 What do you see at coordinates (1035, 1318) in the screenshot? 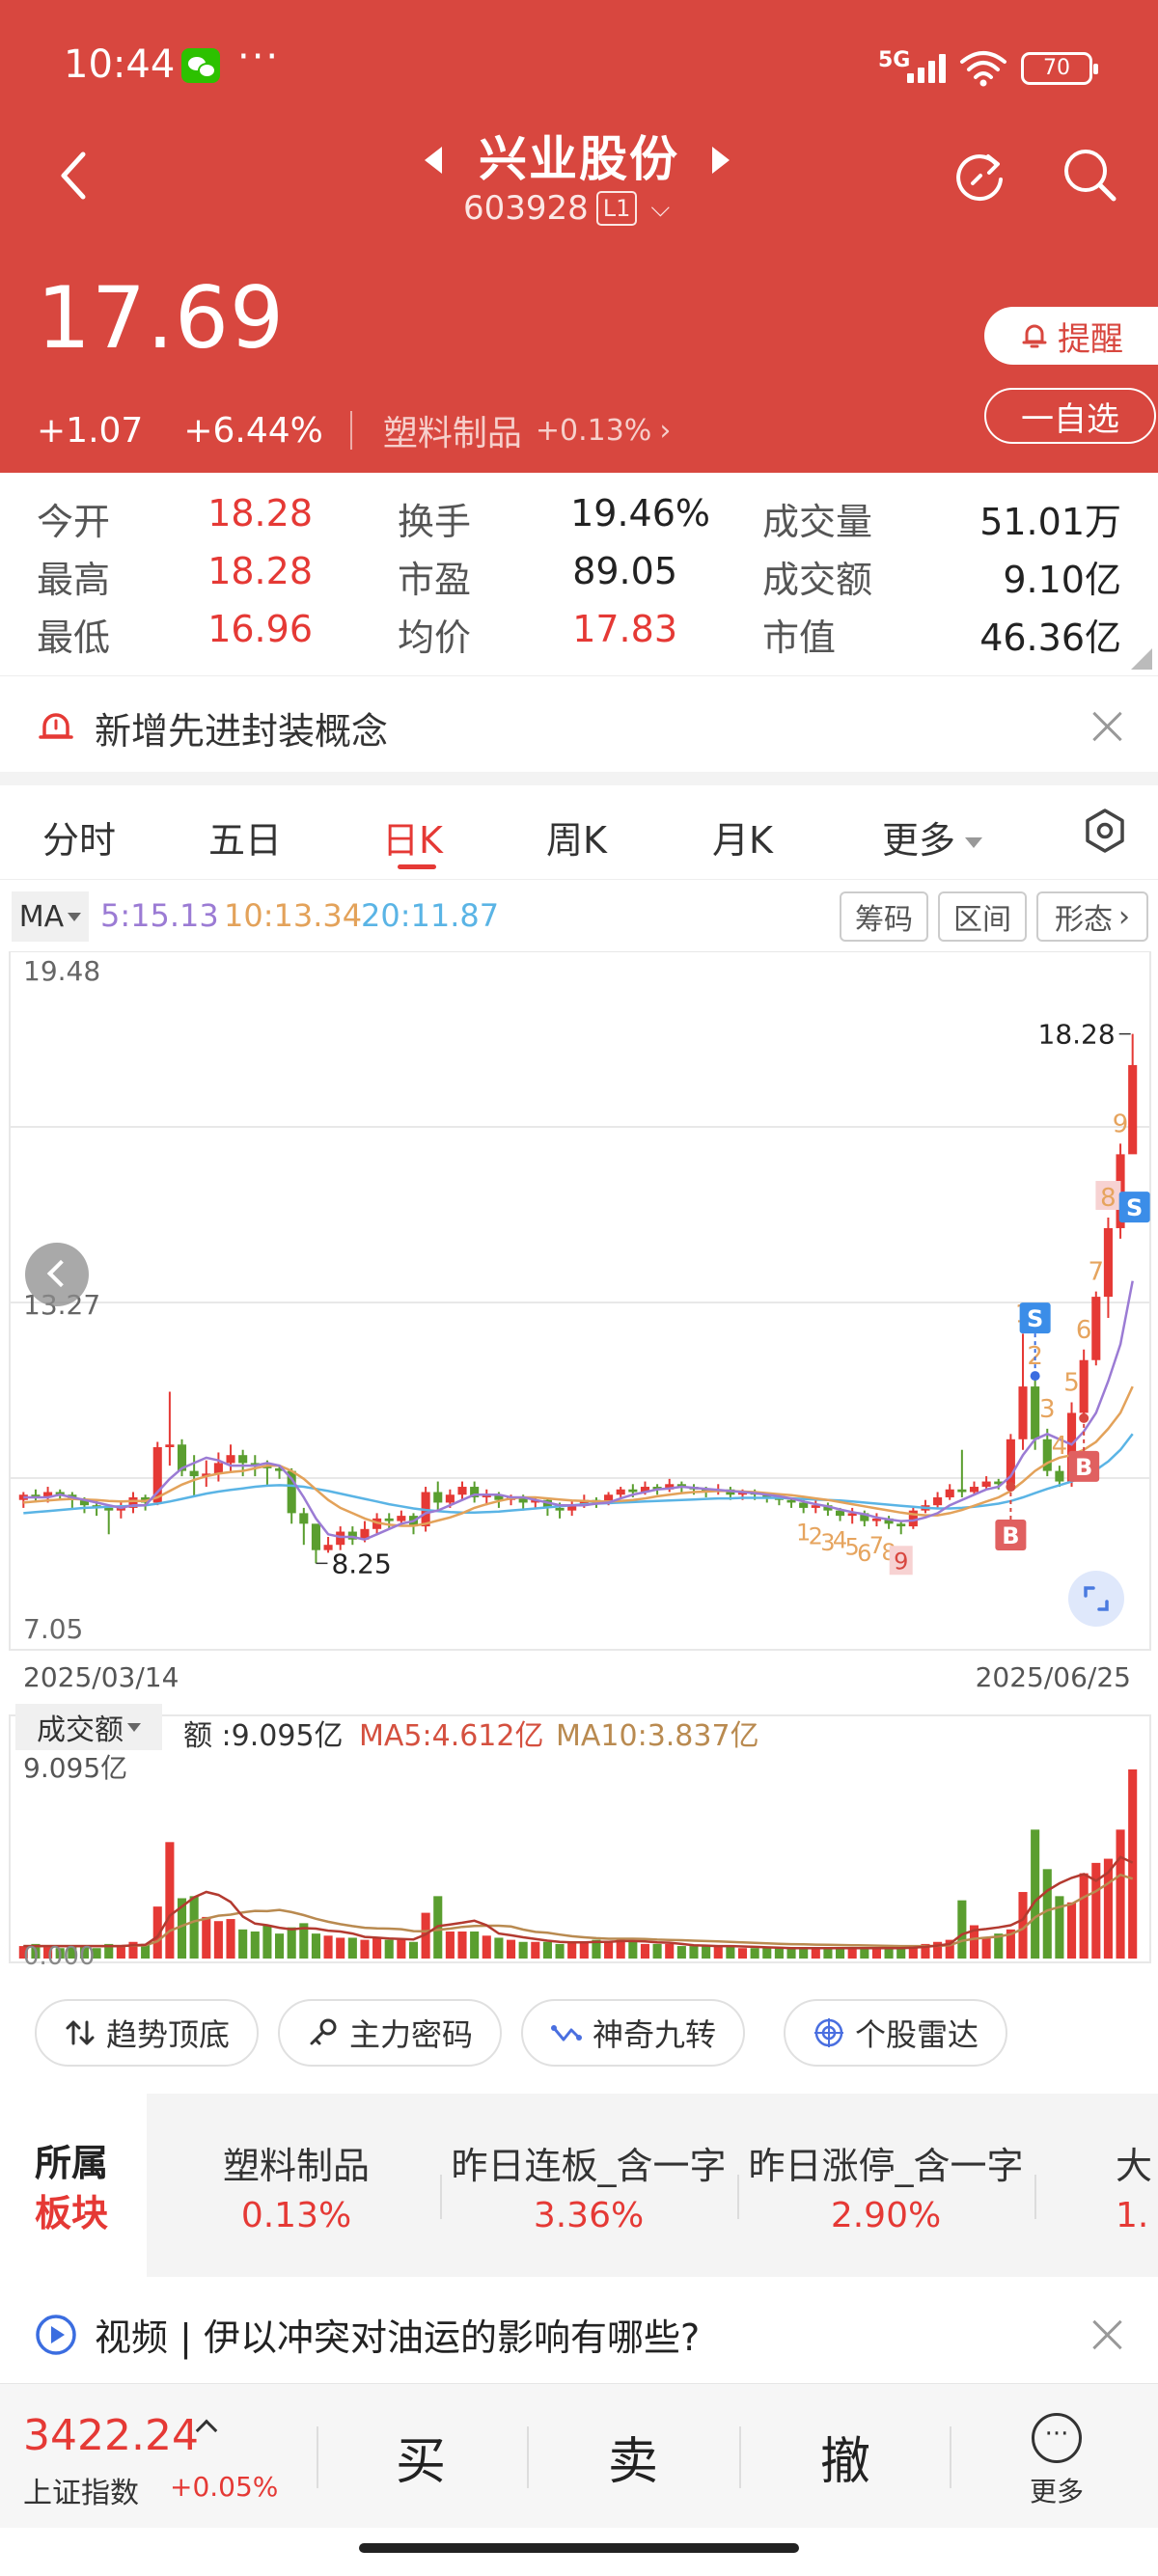
I see `sell-signal-label: S` at bounding box center [1035, 1318].